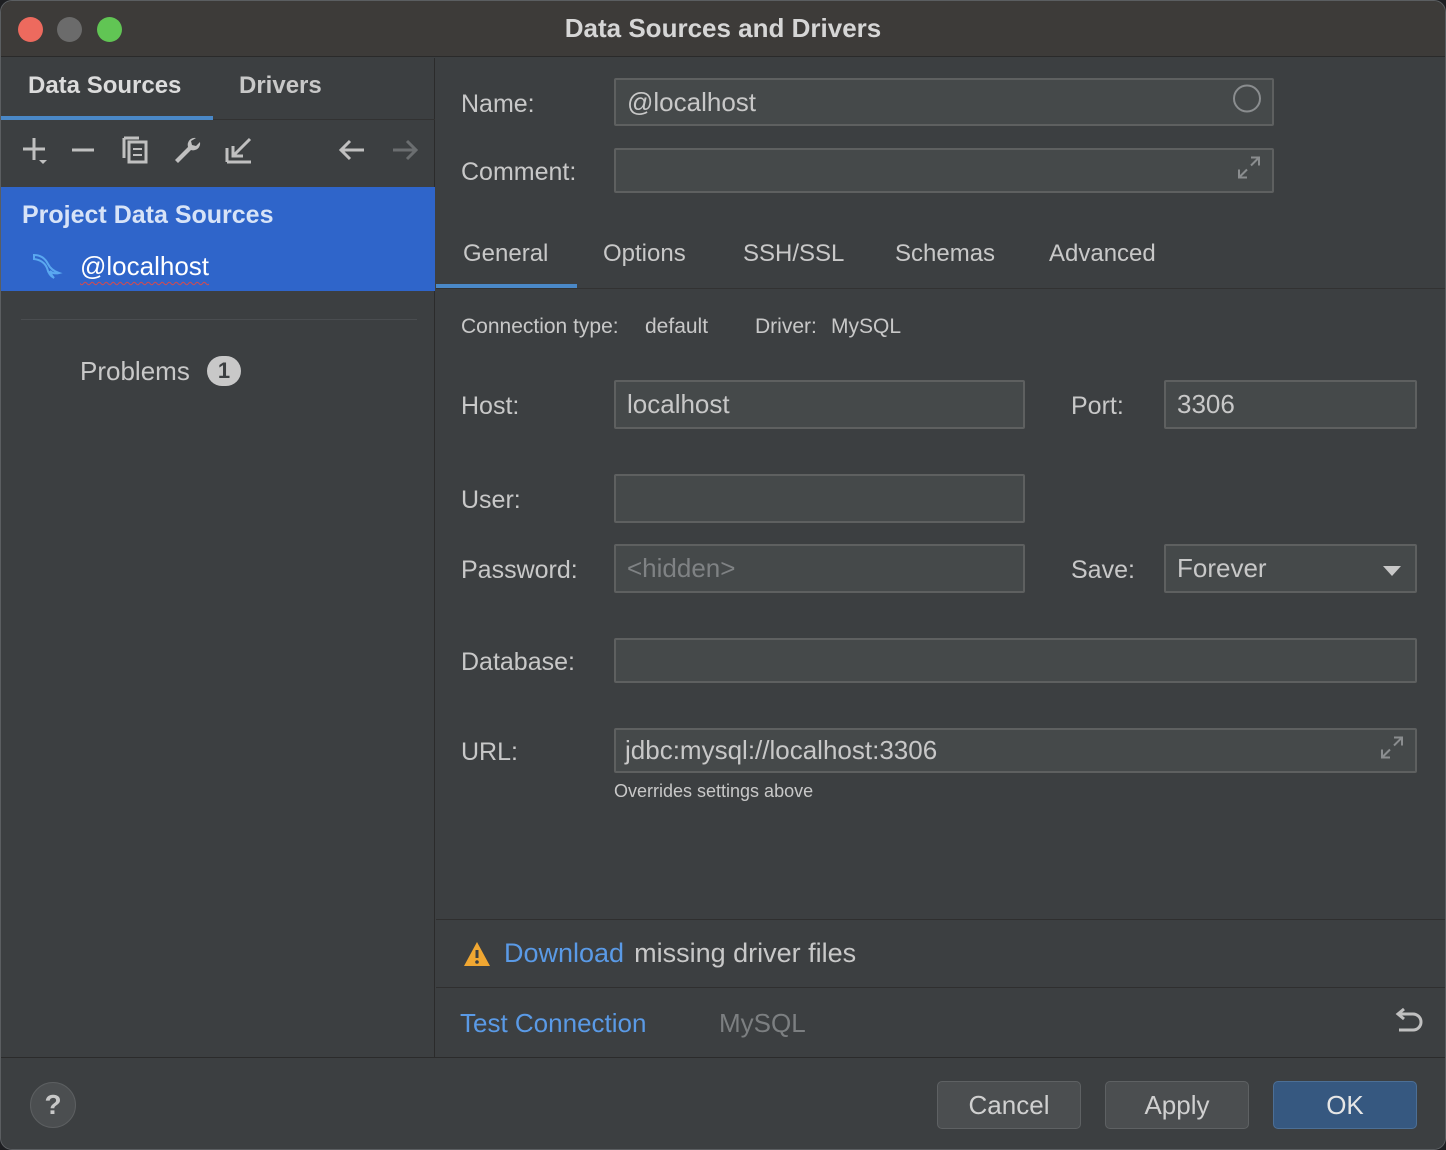  What do you see at coordinates (1222, 568) in the screenshot?
I see `save-value: Forever` at bounding box center [1222, 568].